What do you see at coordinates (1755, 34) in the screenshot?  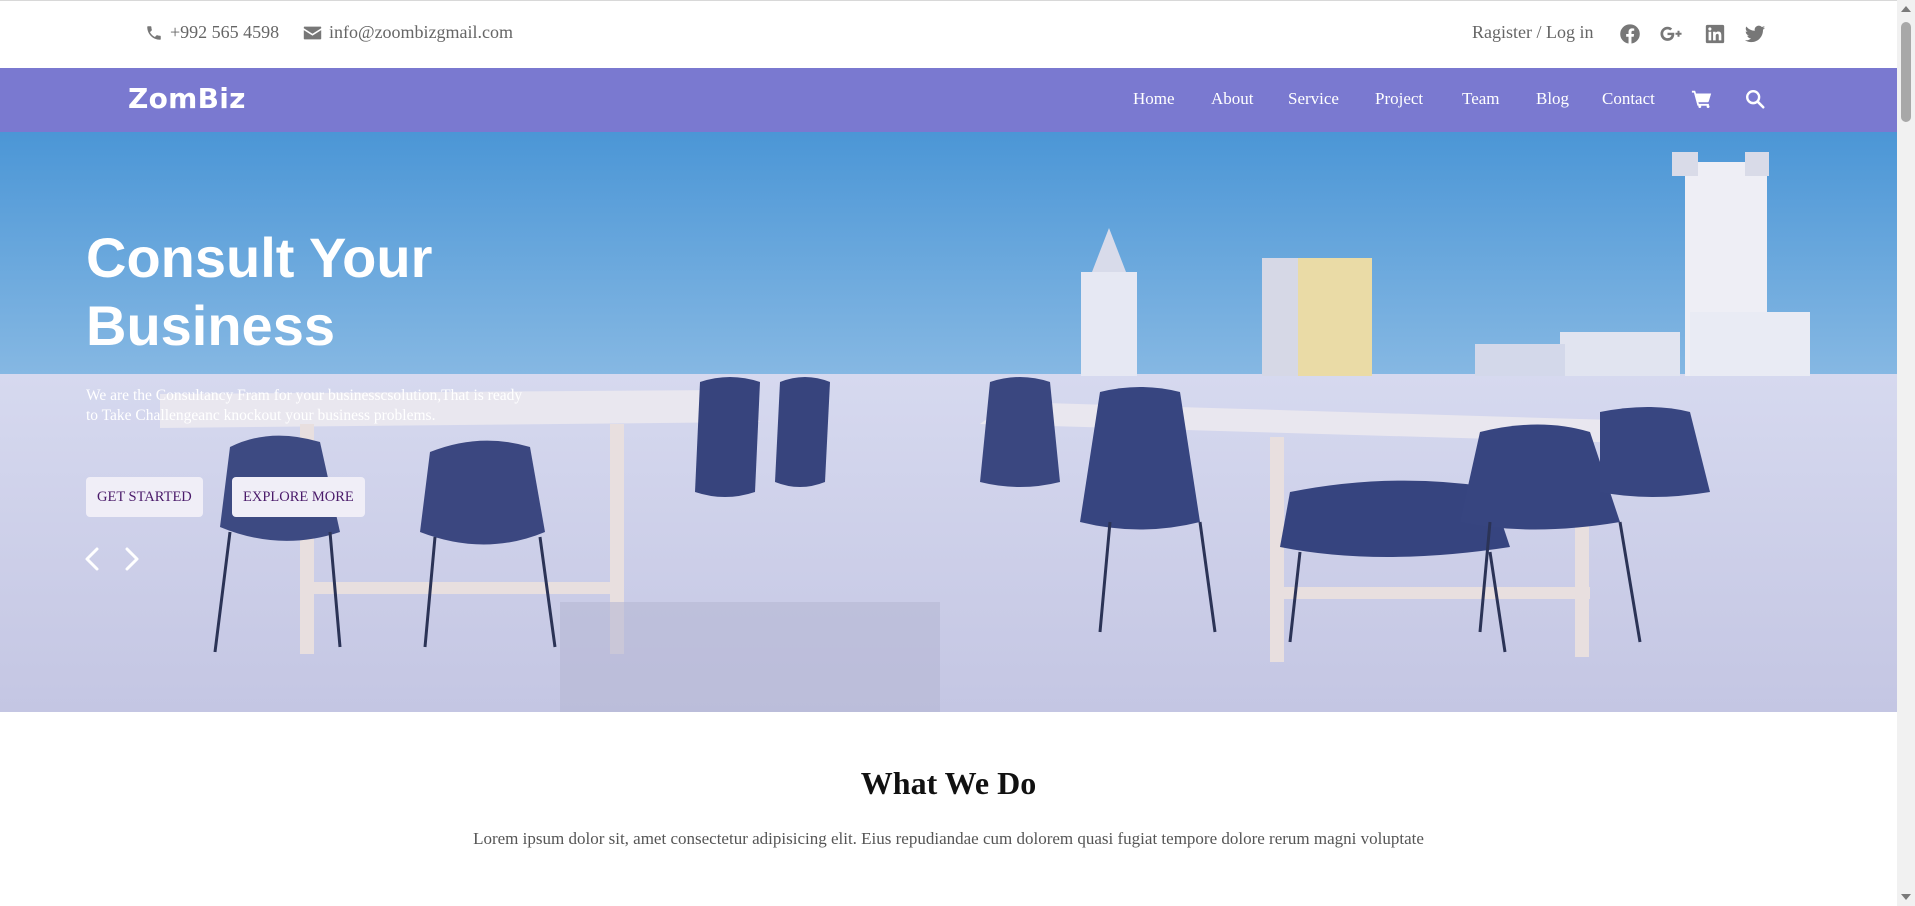 I see `twitter-icon` at bounding box center [1755, 34].